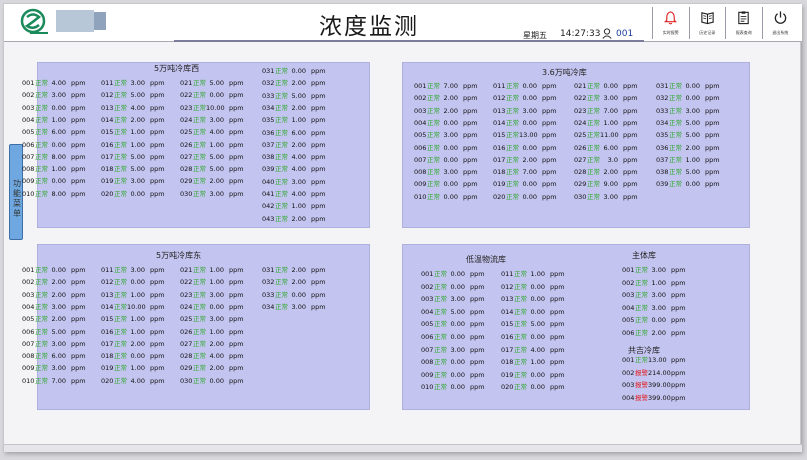 This screenshot has height=460, width=807. What do you see at coordinates (294, 108) in the screenshot?
I see `sensor-row: 034正常 2.00 ppm` at bounding box center [294, 108].